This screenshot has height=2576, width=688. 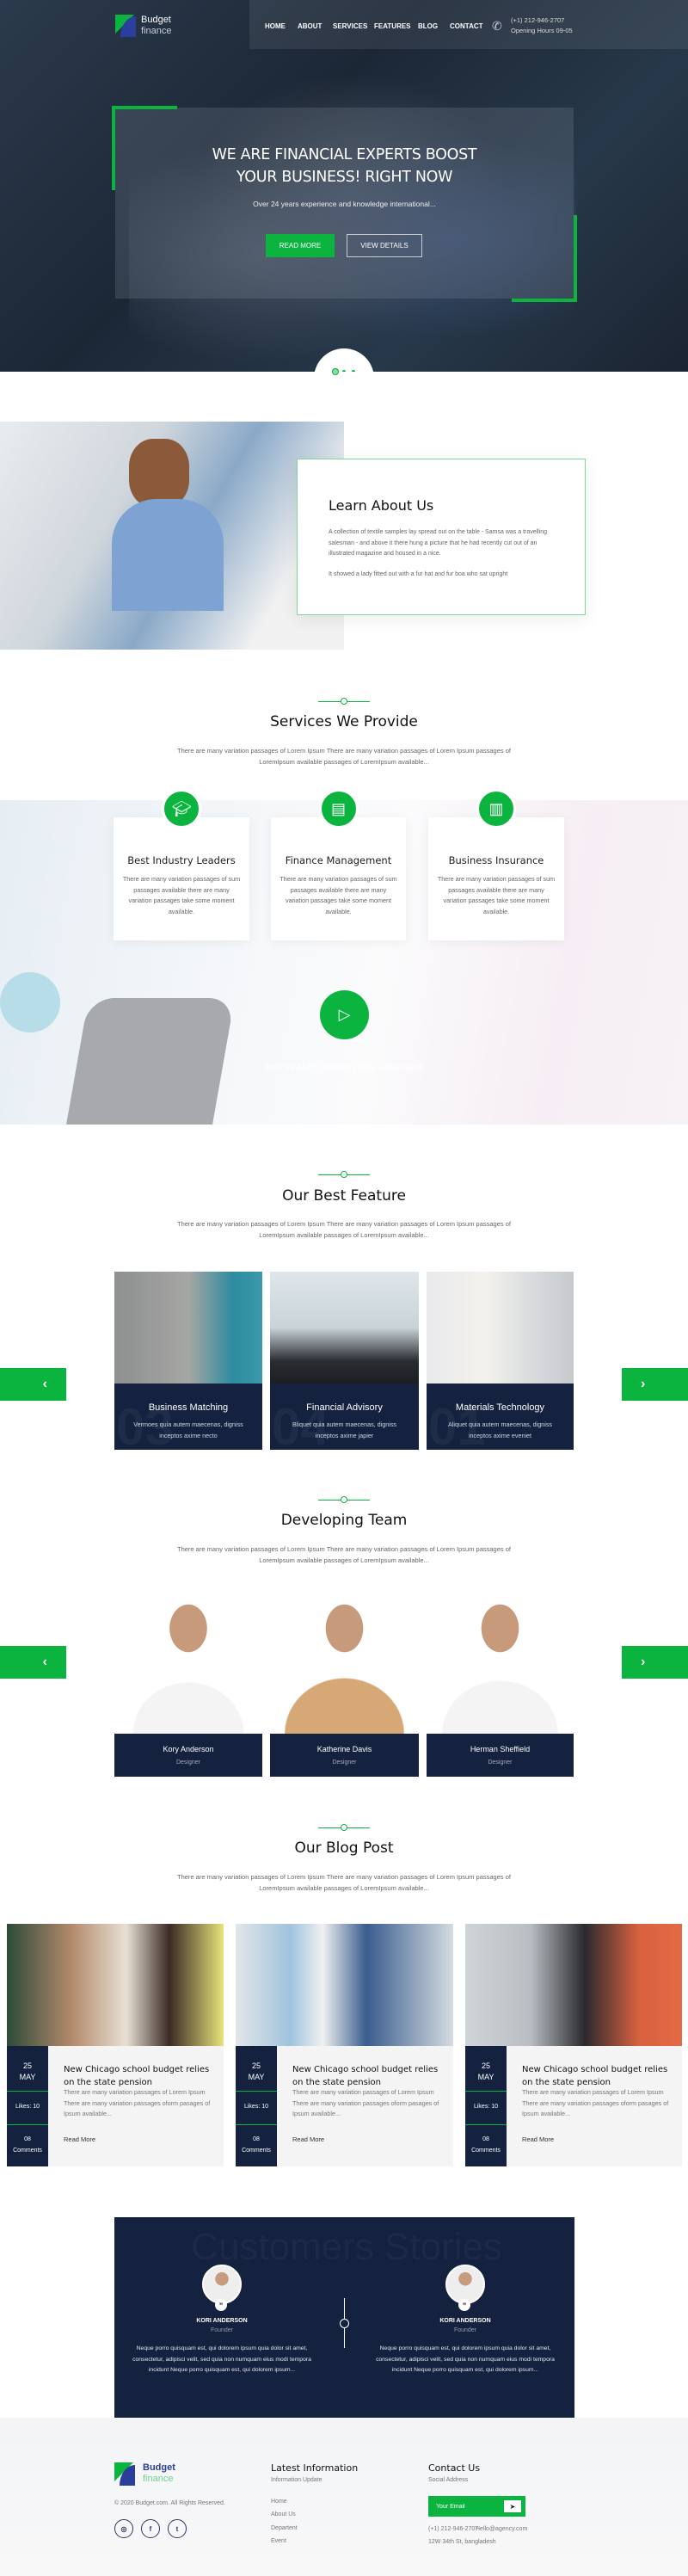 I want to click on instagram-icon: ◎, so click(x=123, y=2528).